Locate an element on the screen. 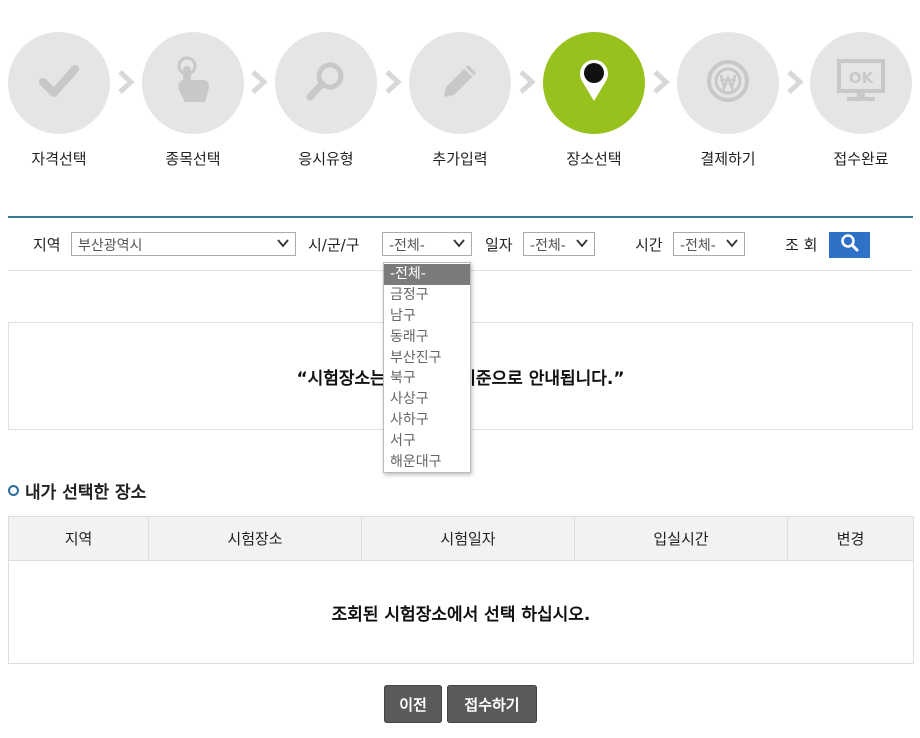  table-row: 조회된 시험장소에서 선택 하십시오. is located at coordinates (461, 612).